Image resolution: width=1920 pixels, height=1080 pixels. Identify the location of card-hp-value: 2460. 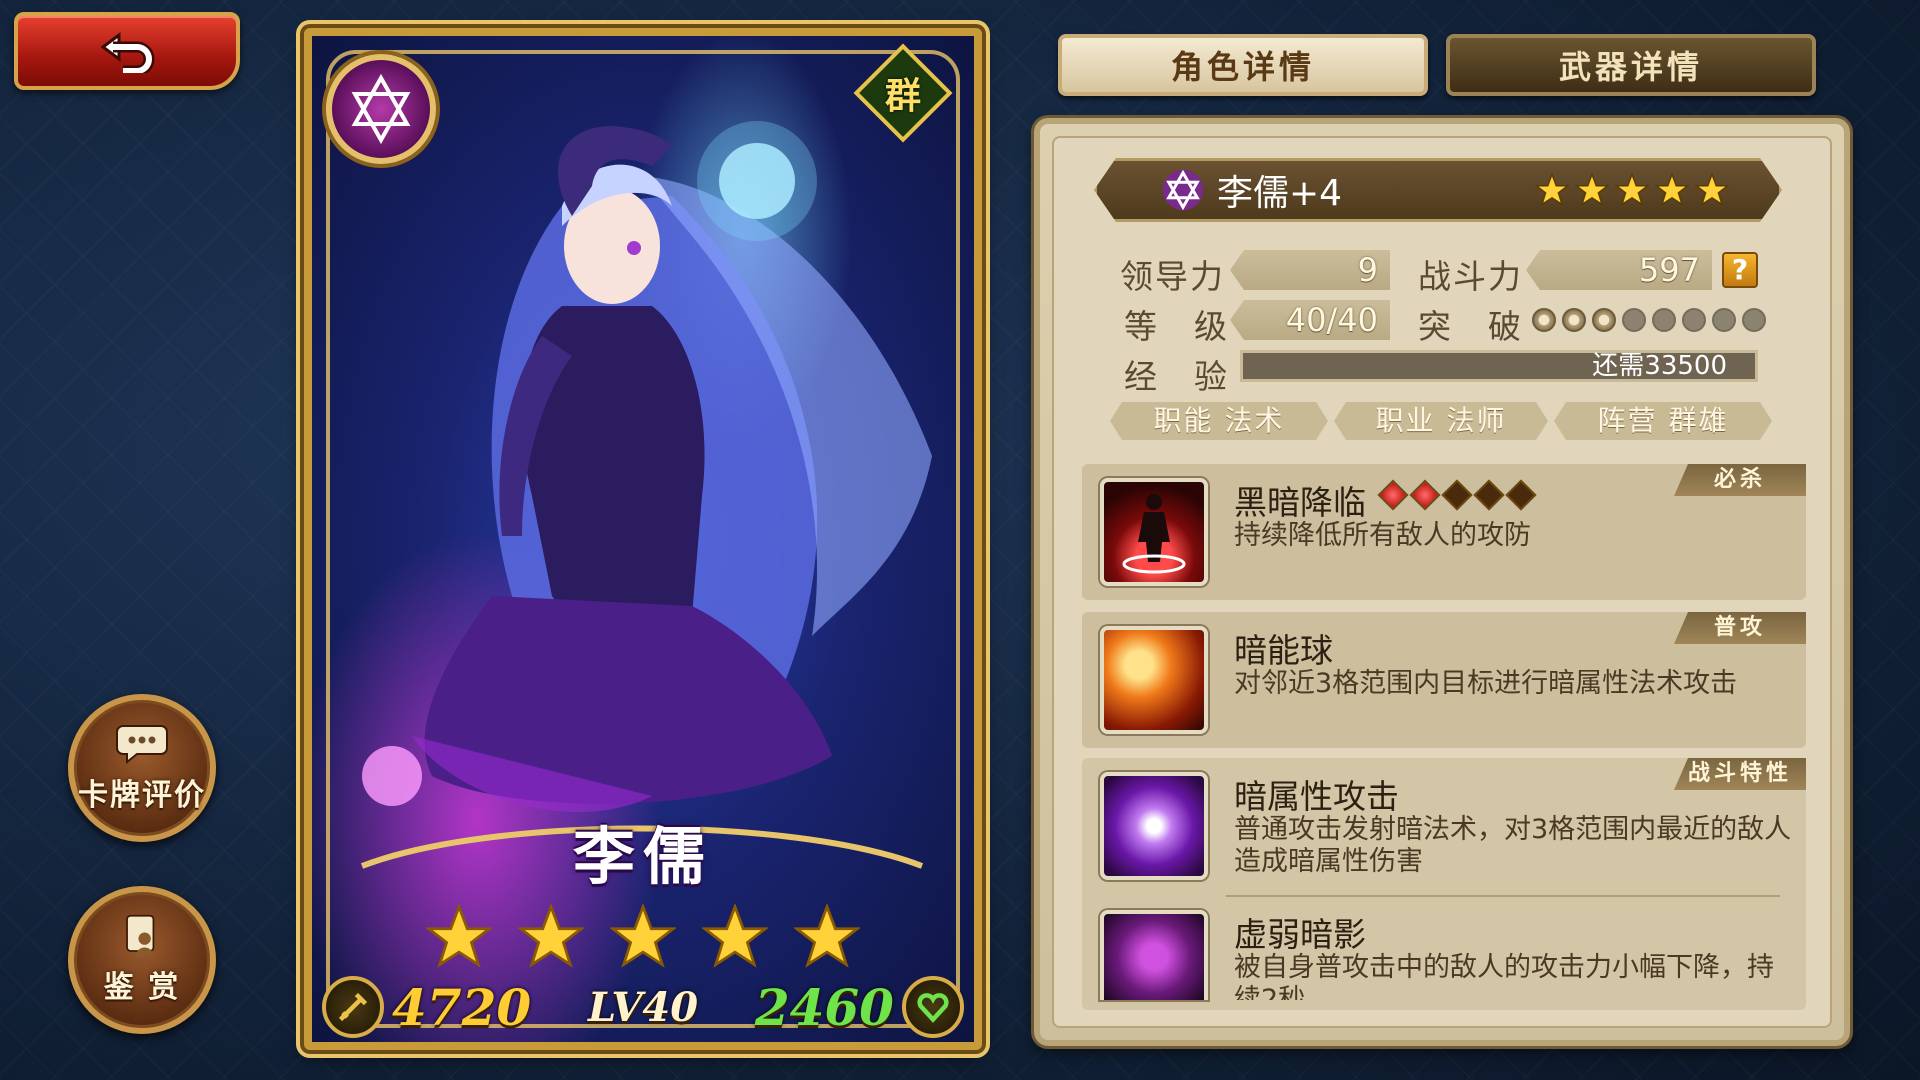
(824, 1007).